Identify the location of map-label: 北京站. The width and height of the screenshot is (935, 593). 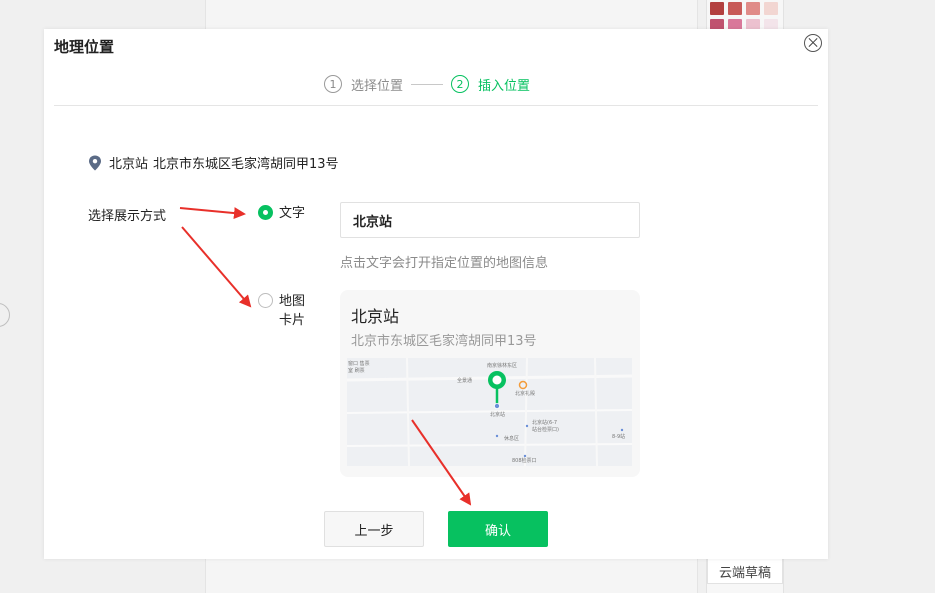
(497, 414).